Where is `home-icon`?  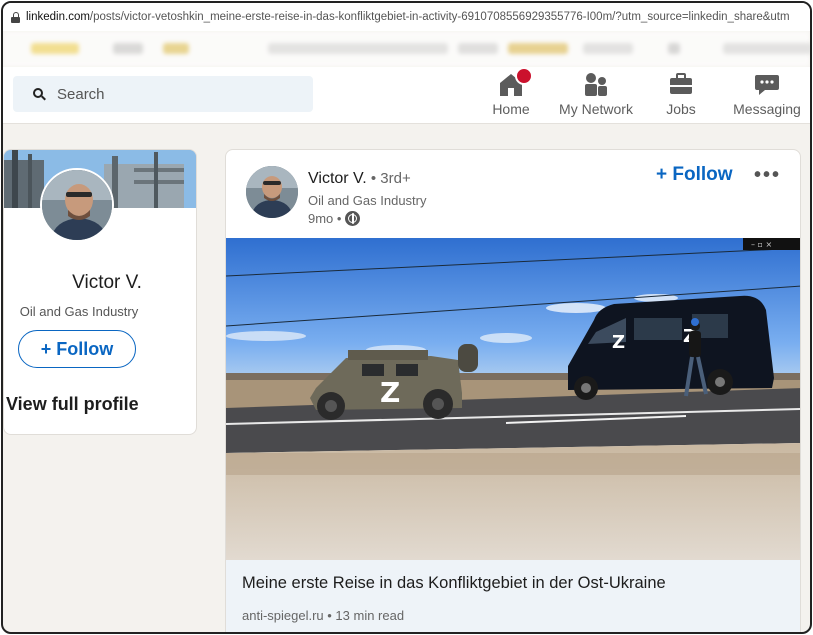 home-icon is located at coordinates (514, 83).